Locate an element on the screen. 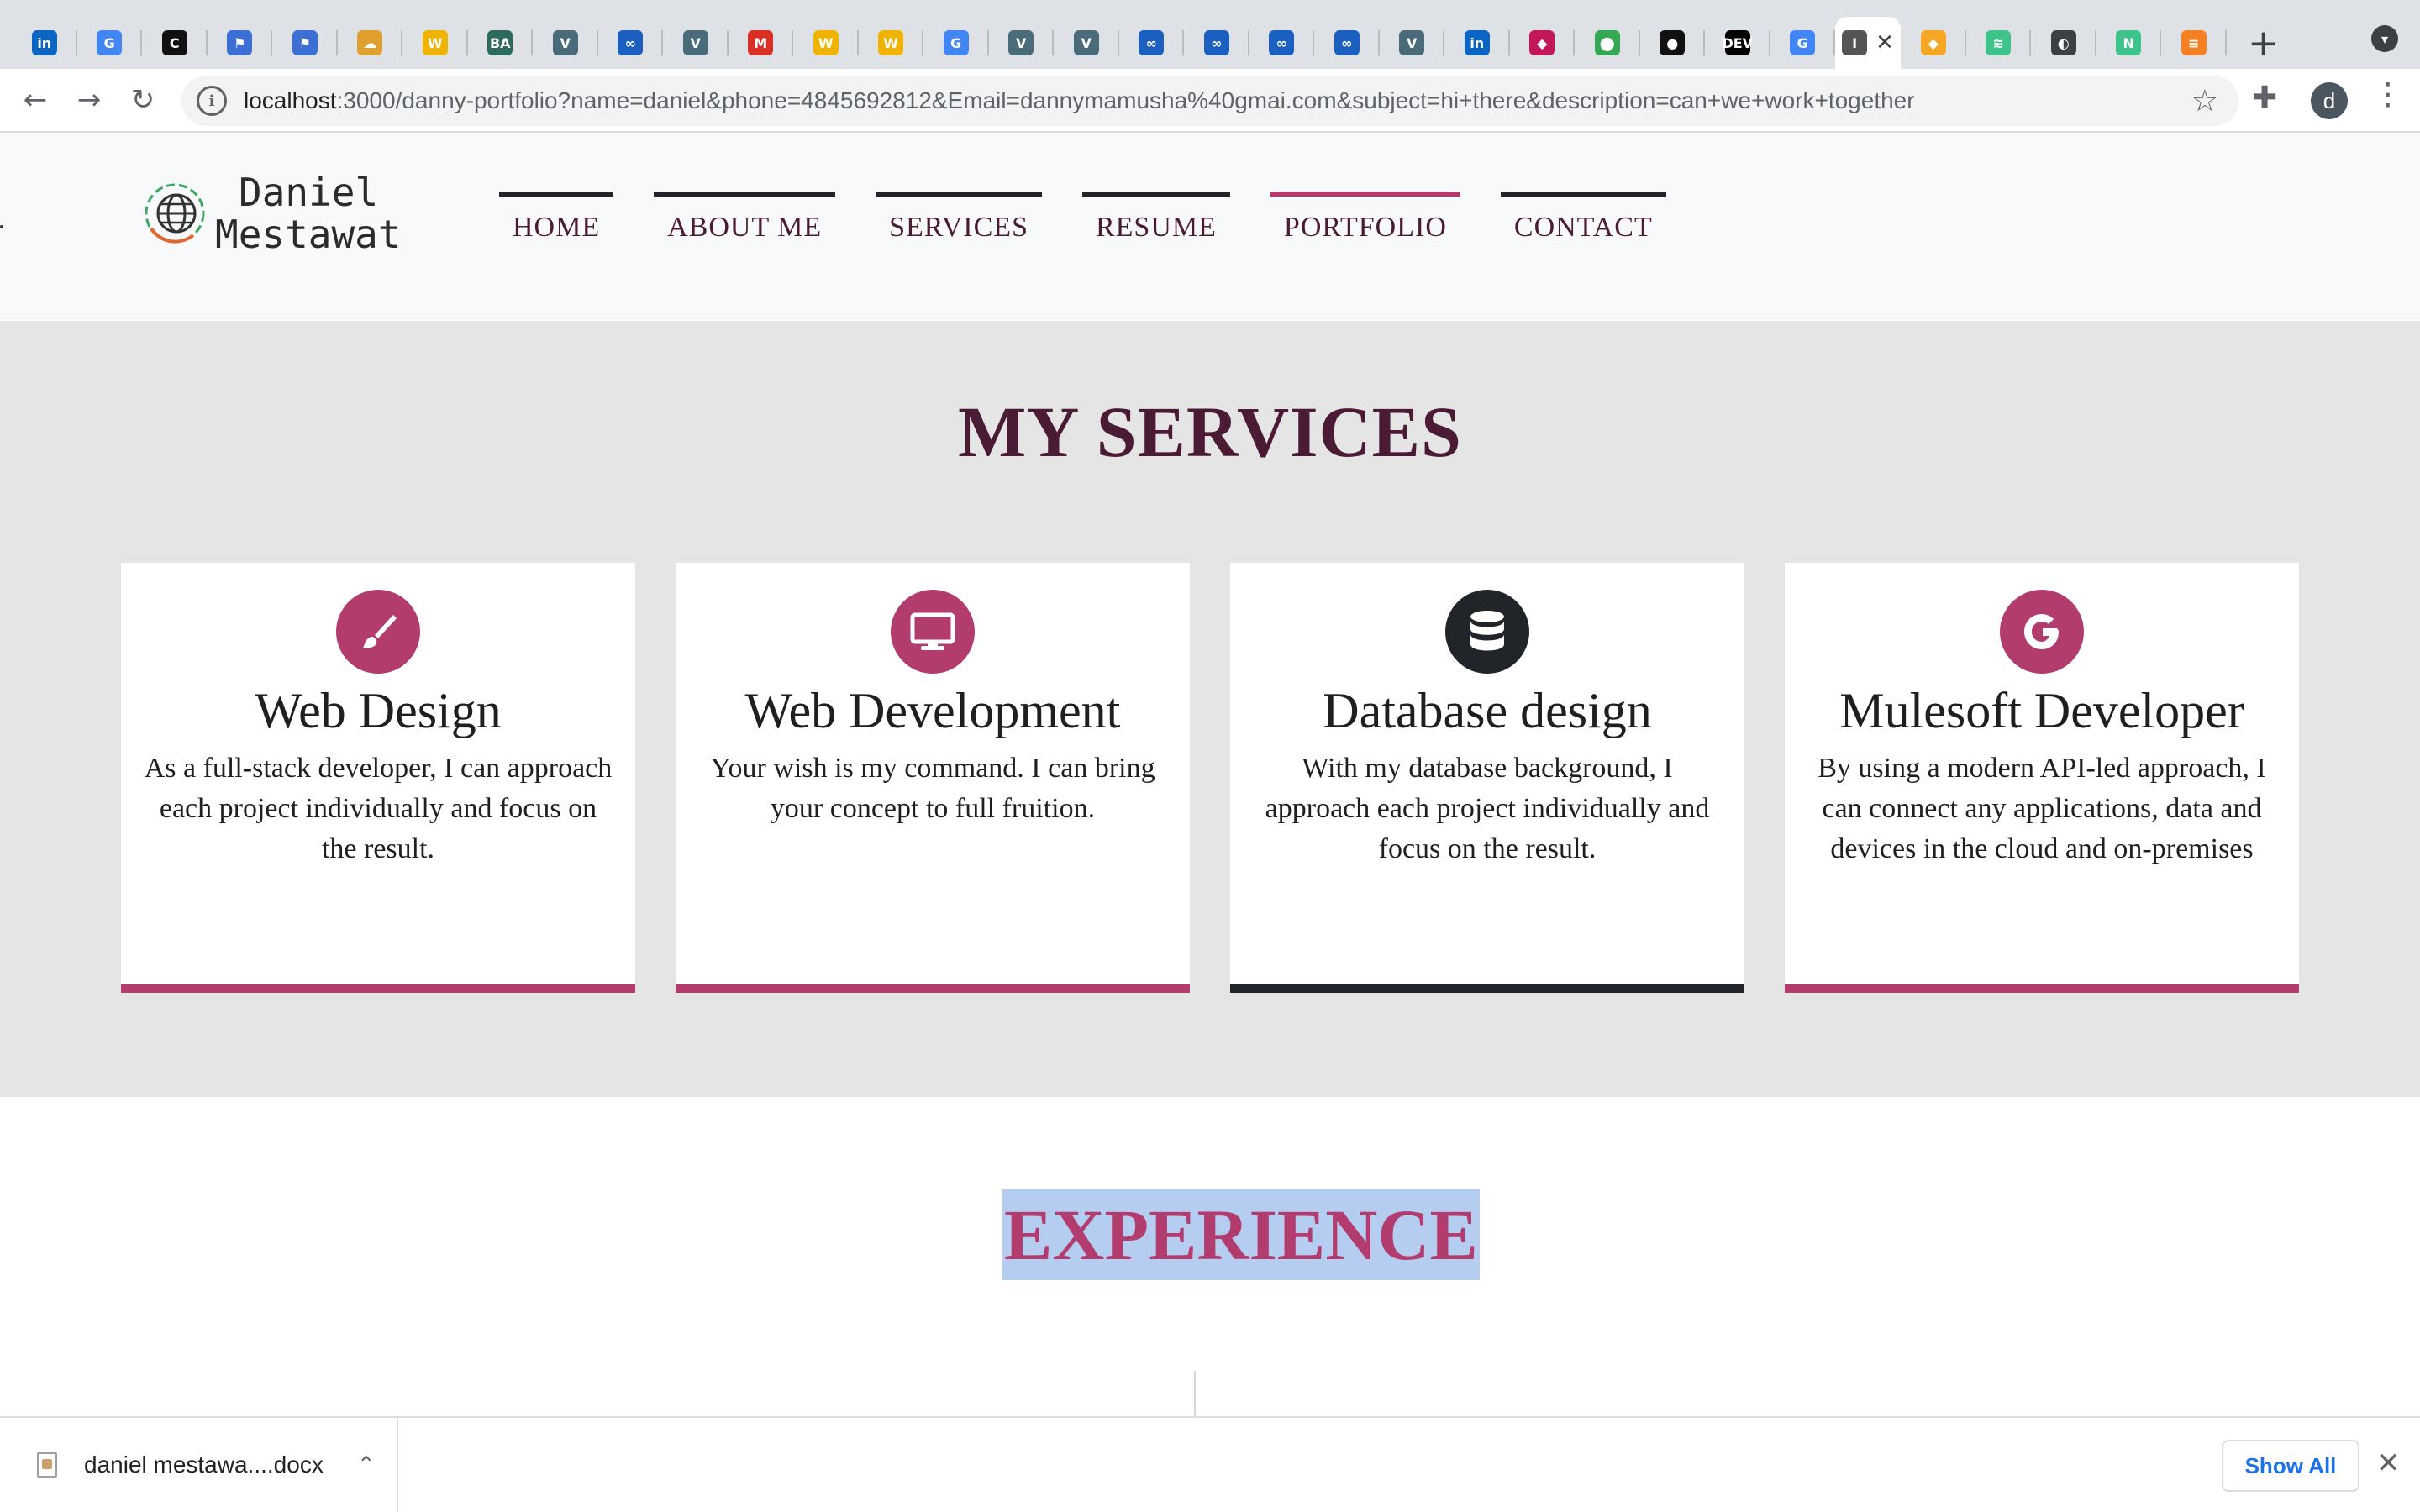 This screenshot has height=1512, width=2420. browser-tab: ☁ is located at coordinates (370, 43).